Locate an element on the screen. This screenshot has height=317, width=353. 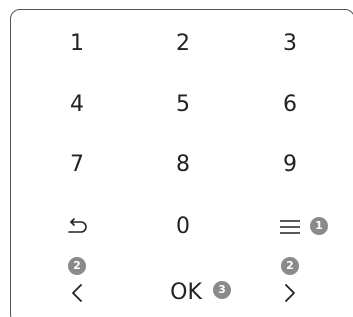
key-7: 7 is located at coordinates (77, 165).